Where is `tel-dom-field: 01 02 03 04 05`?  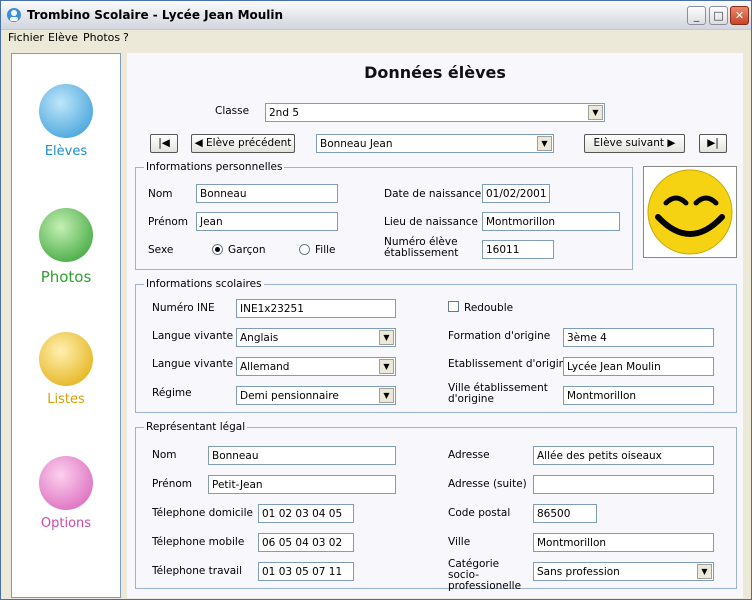 tel-dom-field: 01 02 03 04 05 is located at coordinates (306, 513).